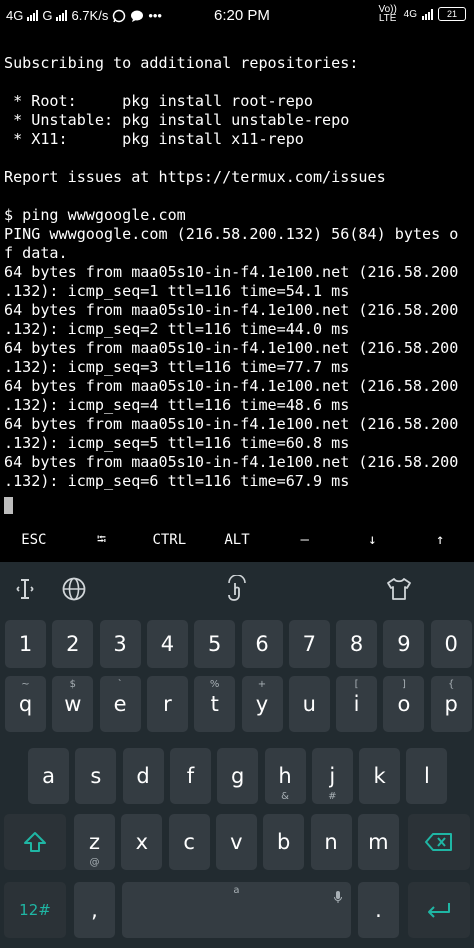  Describe the element at coordinates (309, 644) in the screenshot. I see `key-7: 7` at that location.